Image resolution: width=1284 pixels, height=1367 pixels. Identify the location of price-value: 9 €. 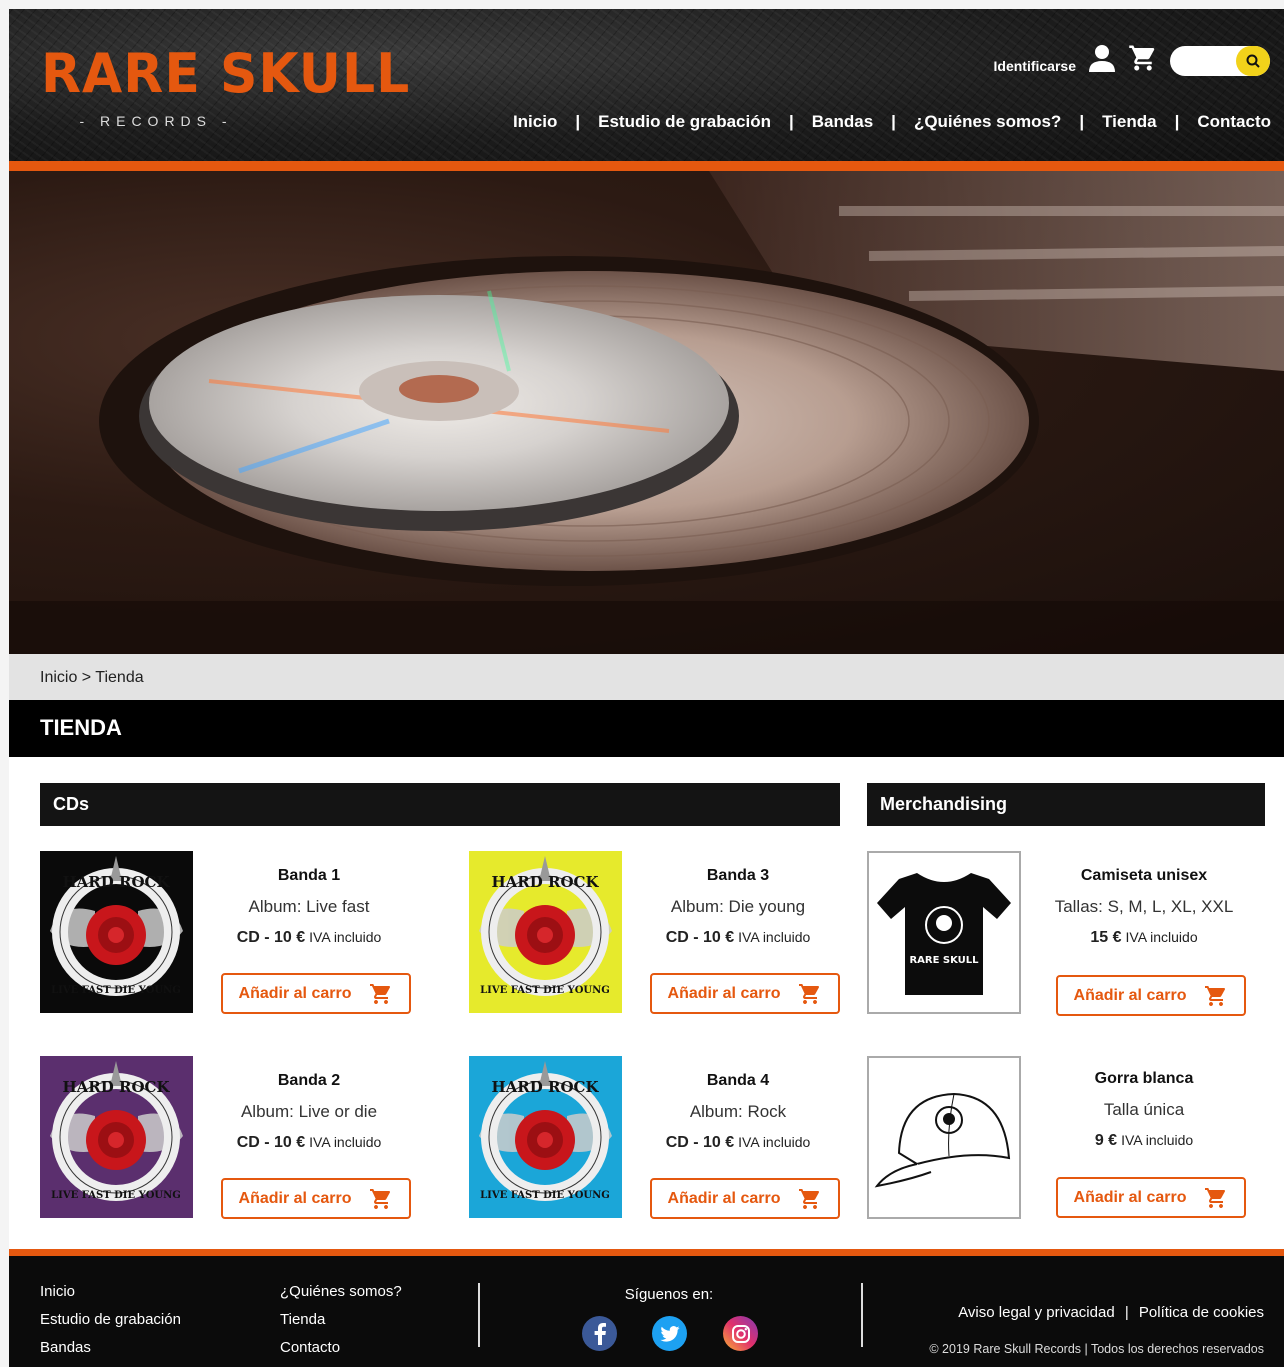
(1106, 1140).